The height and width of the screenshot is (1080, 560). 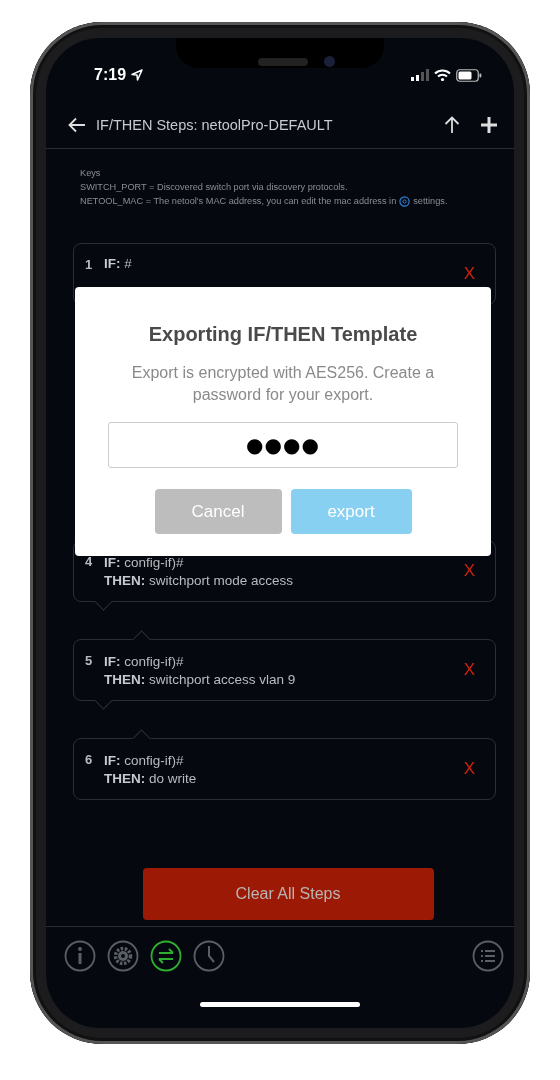 I want to click on location-arrow-icon, so click(x=137, y=75).